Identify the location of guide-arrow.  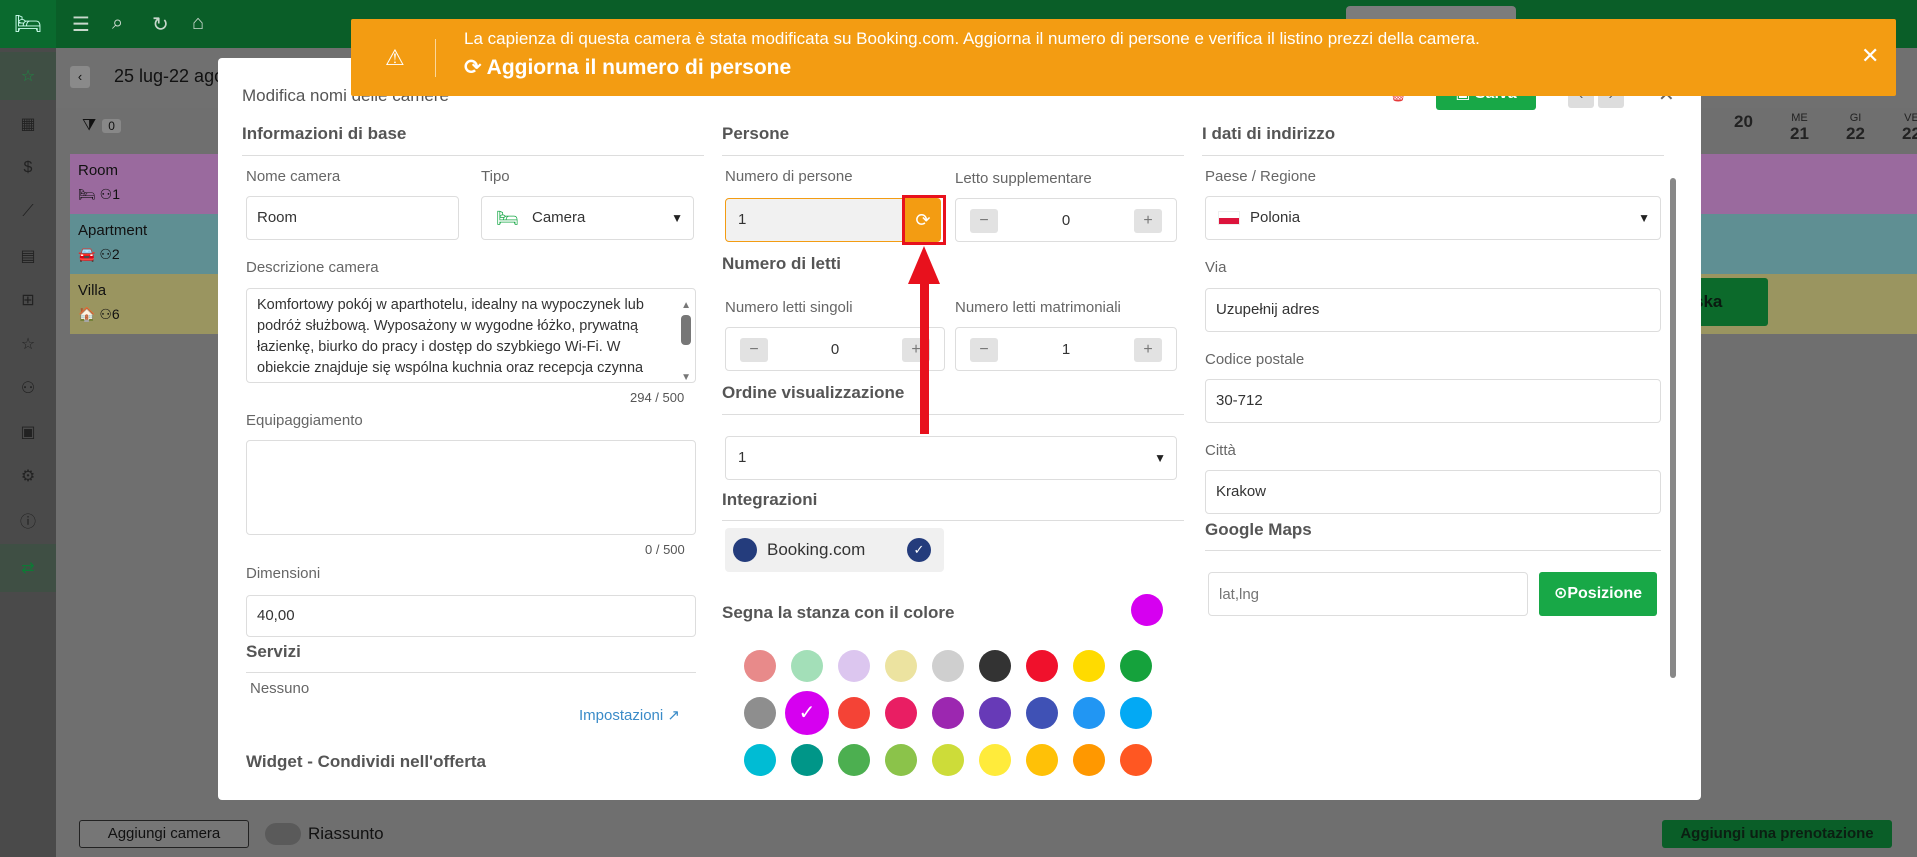
(924, 340).